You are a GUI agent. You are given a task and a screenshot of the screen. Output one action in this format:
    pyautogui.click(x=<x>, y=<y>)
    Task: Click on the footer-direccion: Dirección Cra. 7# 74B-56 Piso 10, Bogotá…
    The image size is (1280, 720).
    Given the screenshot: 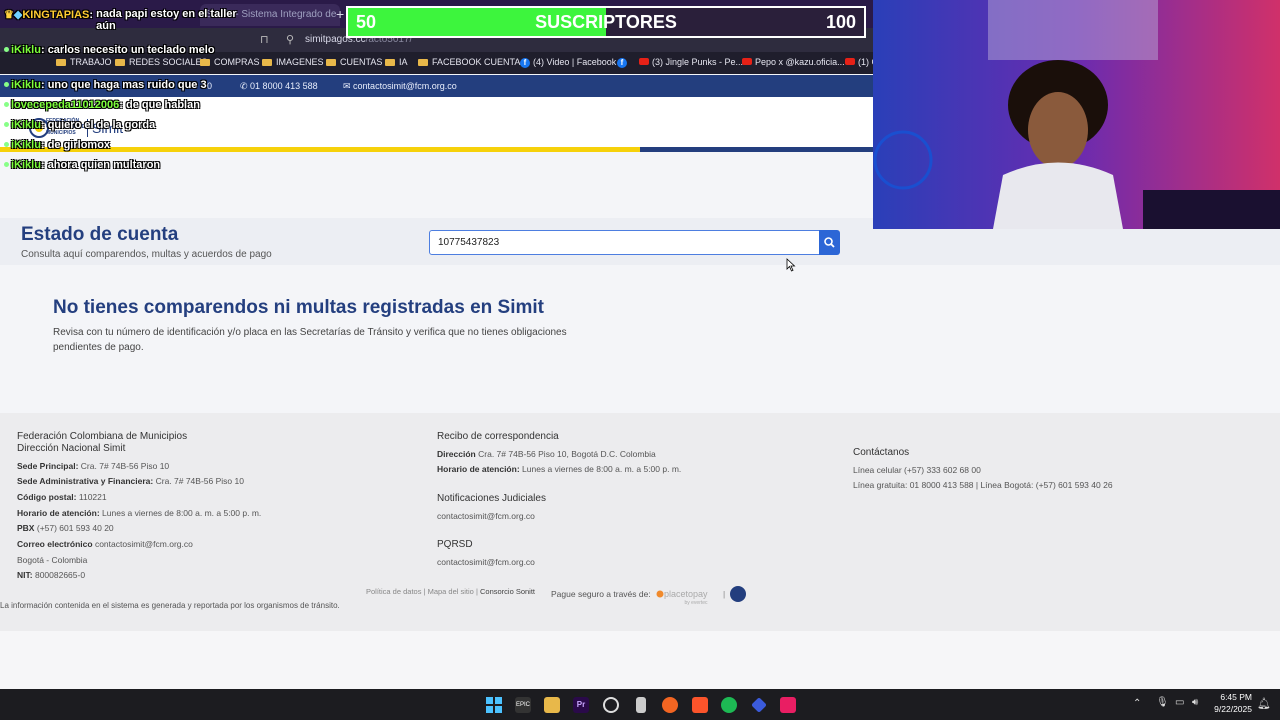 What is the action you would take?
    pyautogui.click(x=546, y=454)
    